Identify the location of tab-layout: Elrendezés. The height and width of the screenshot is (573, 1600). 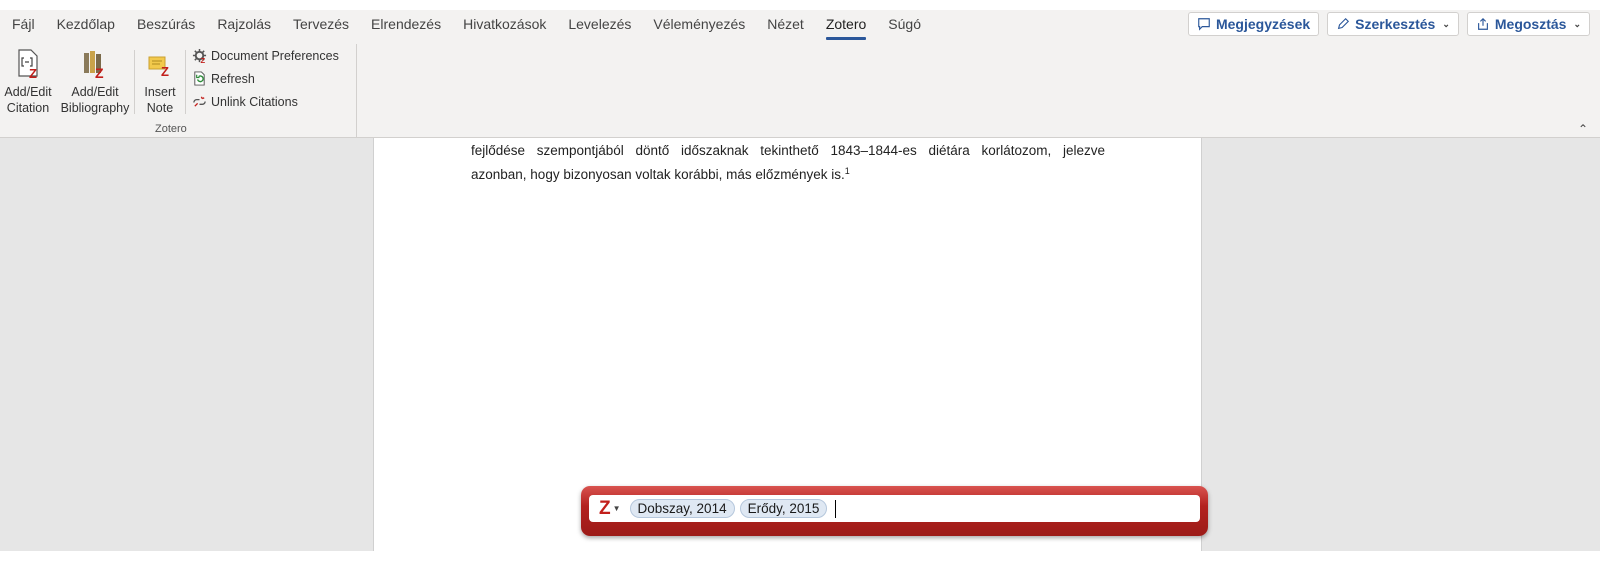
(406, 25).